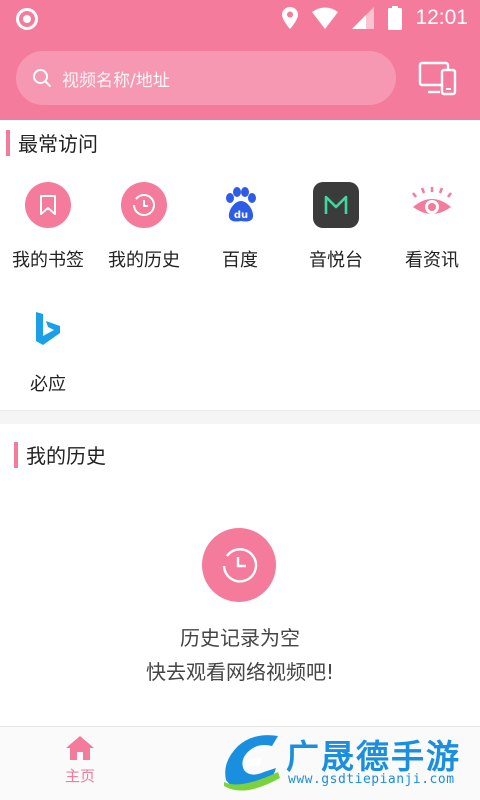 The height and width of the screenshot is (800, 480). Describe the element at coordinates (325, 18) in the screenshot. I see `wifi-icon` at that location.